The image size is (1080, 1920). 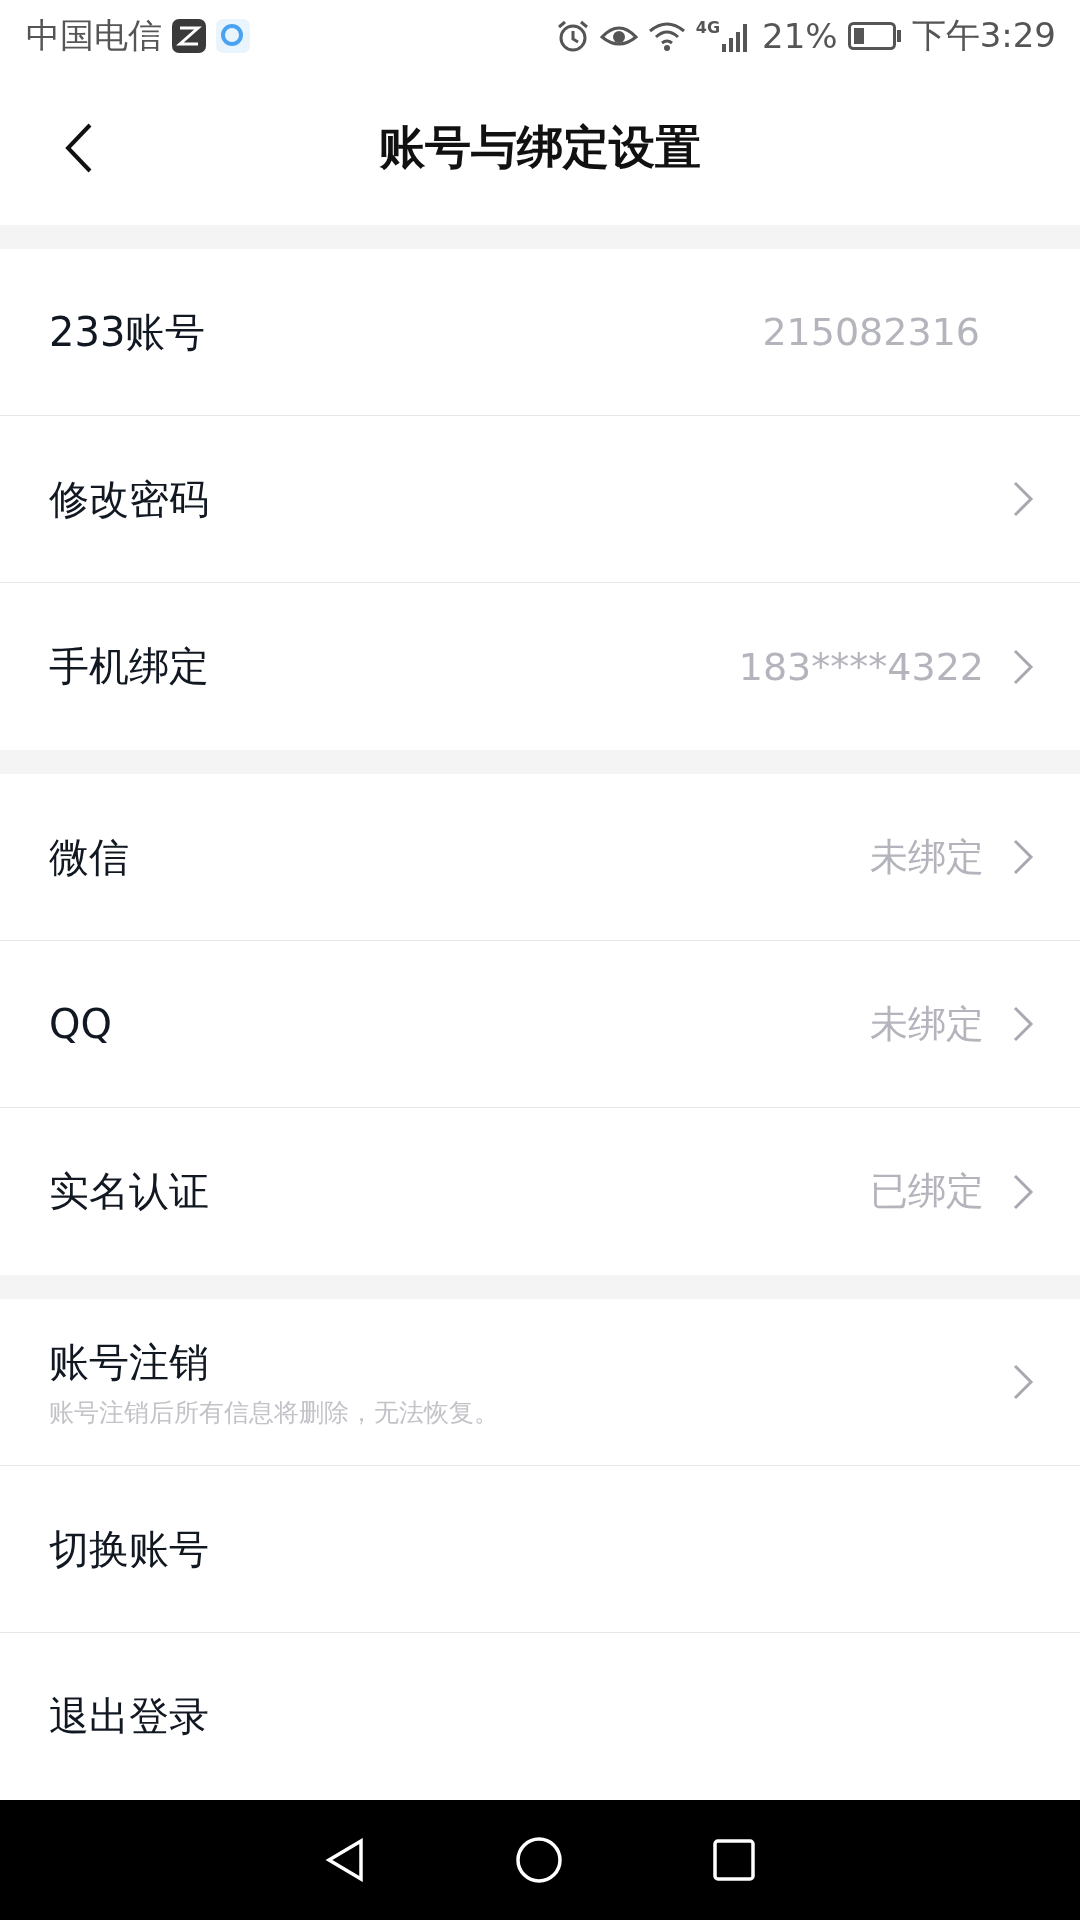 I want to click on row-value: 183****4322, so click(x=861, y=666).